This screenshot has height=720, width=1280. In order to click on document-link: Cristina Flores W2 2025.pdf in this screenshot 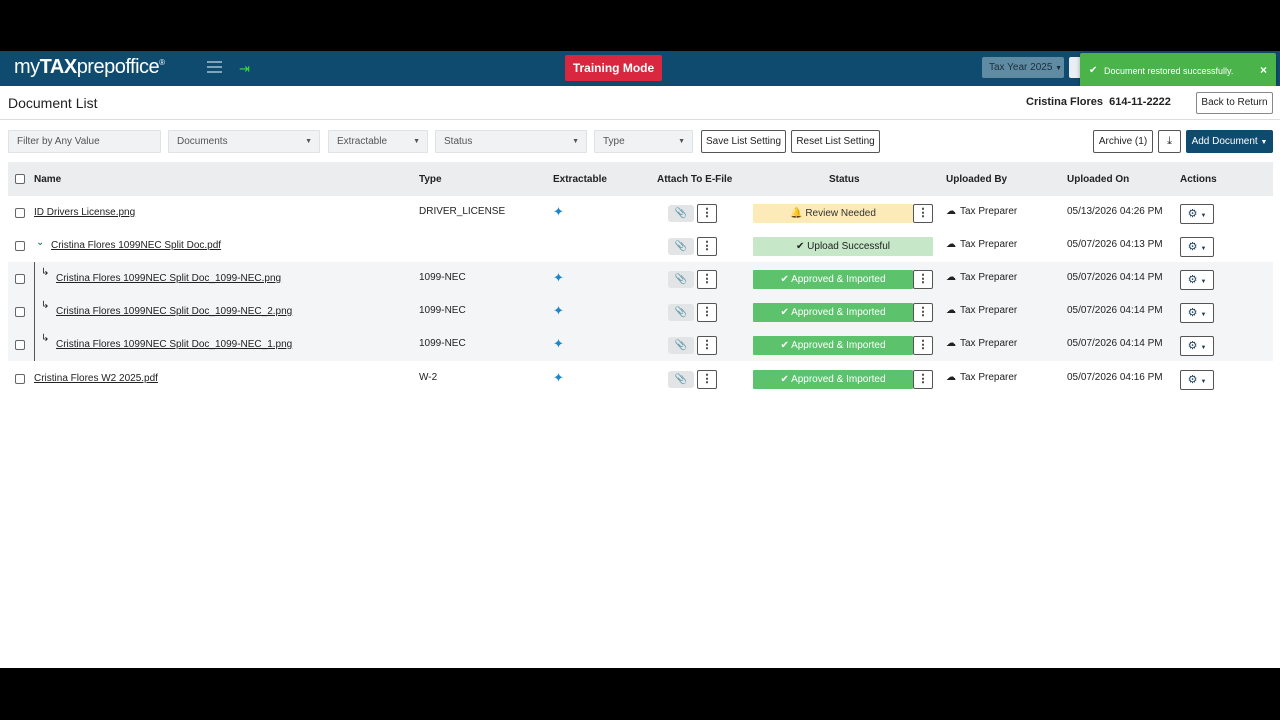, I will do `click(96, 378)`.